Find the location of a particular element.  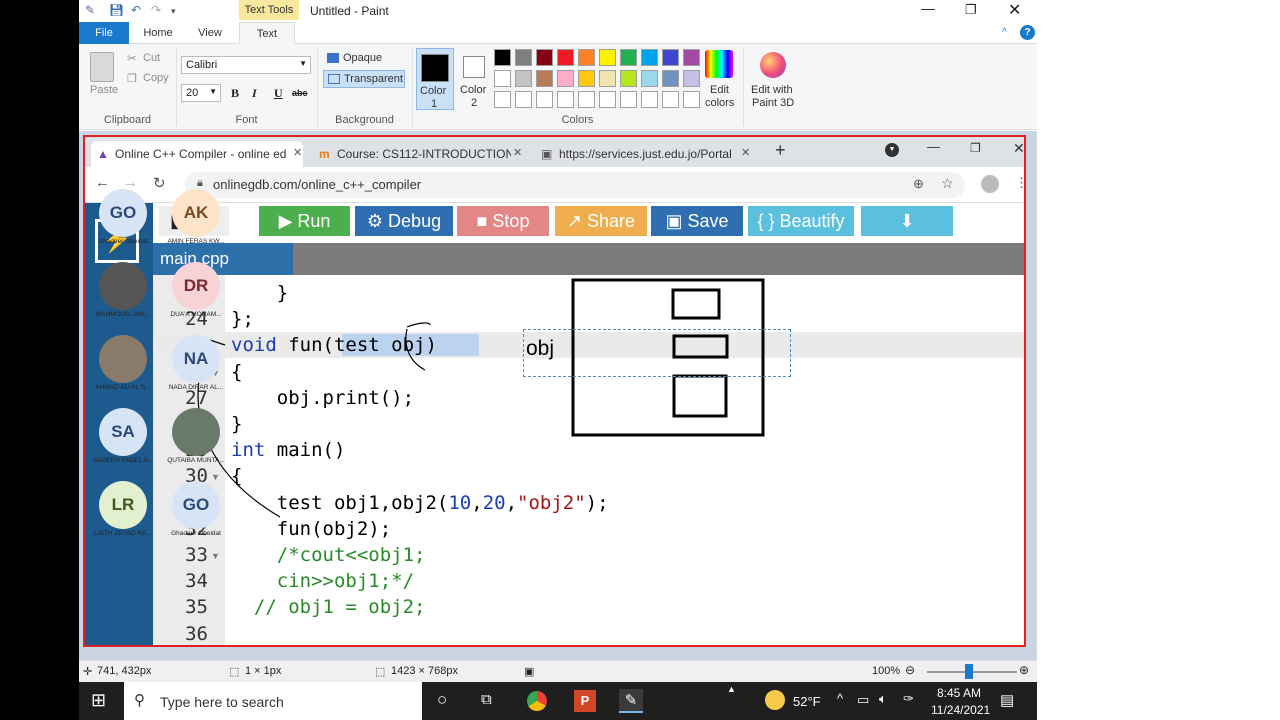

collapse-ribbon-icon: ^ is located at coordinates (1004, 32).